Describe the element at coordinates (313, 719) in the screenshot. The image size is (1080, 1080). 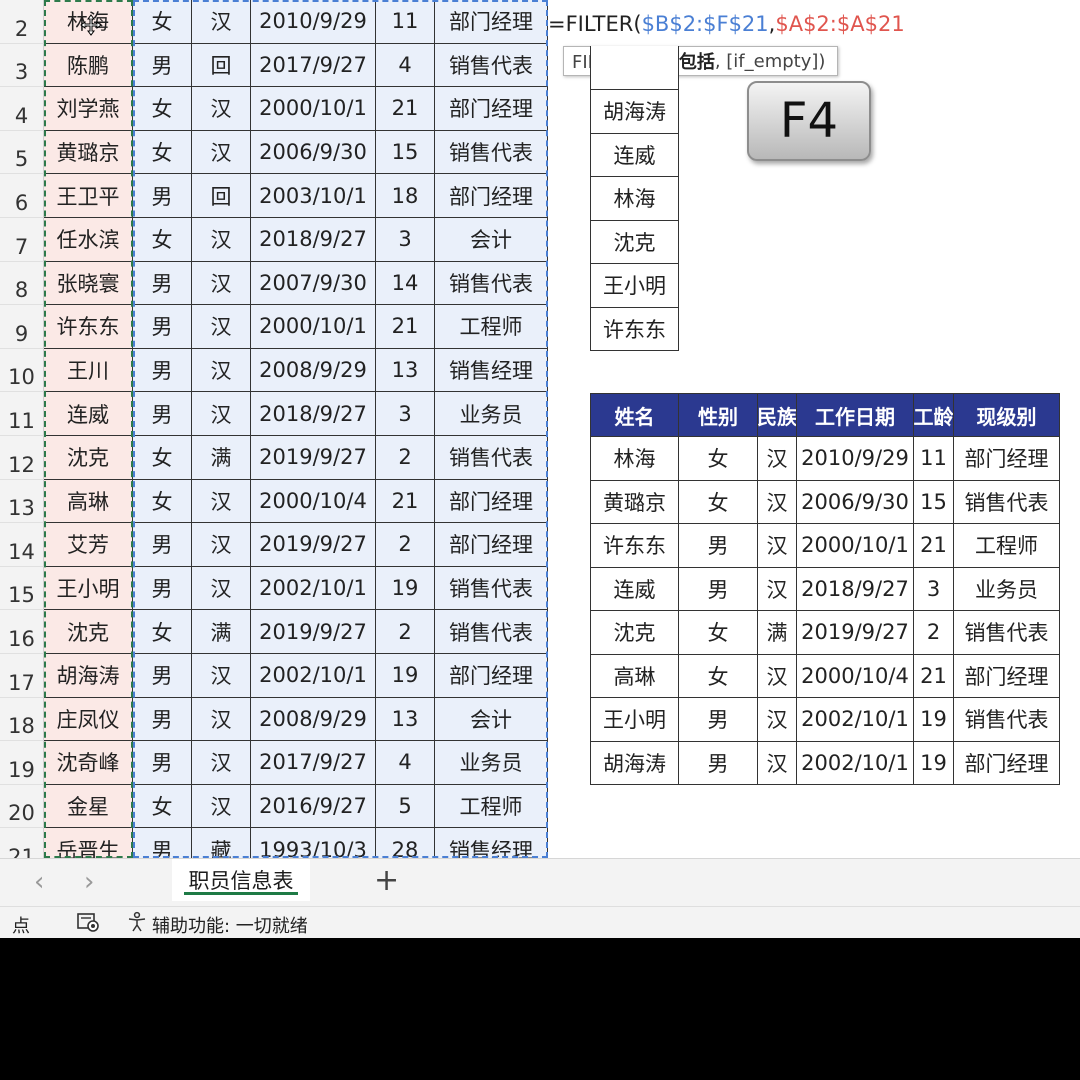
I see `table-cell: 2008/9/29` at that location.